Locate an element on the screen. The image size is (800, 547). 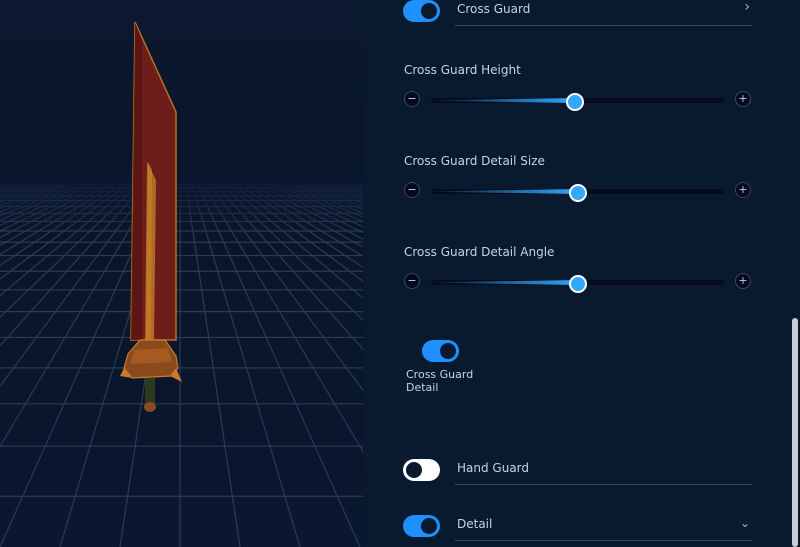
cross-guard-detail-angle-slider: − + is located at coordinates (577, 283).